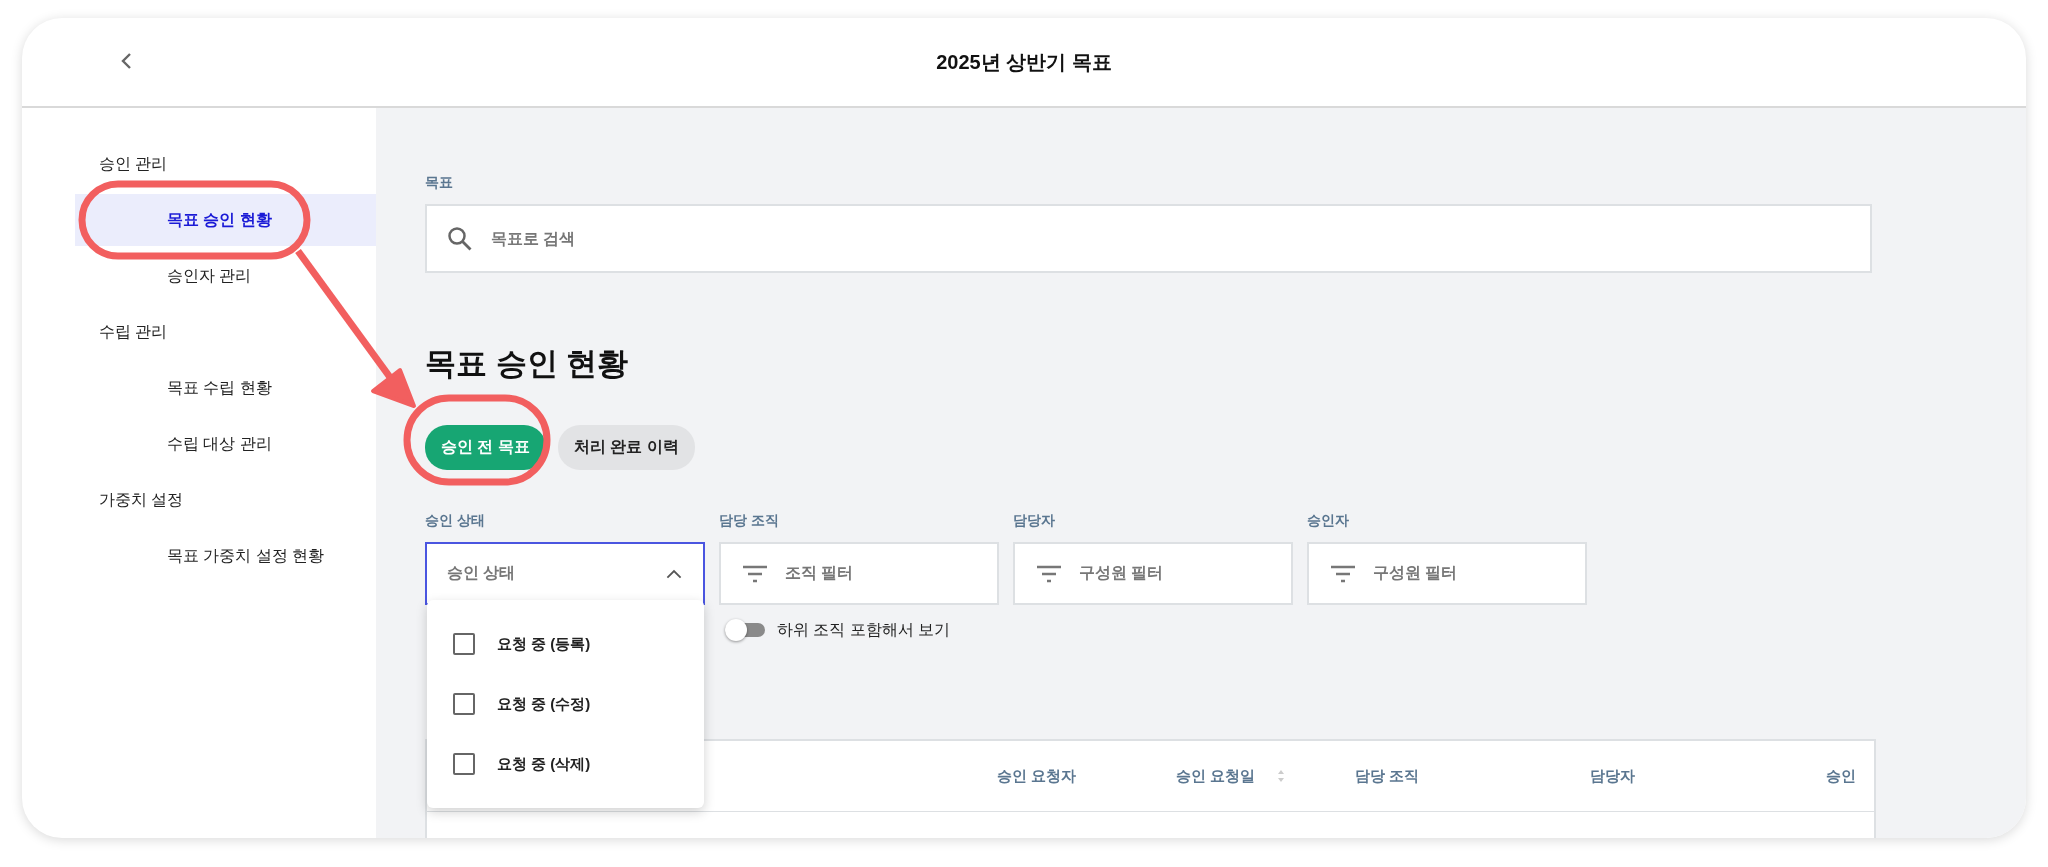 The width and height of the screenshot is (2048, 867). What do you see at coordinates (133, 332) in the screenshot?
I see `sidebar-group-label: 수립 관리` at bounding box center [133, 332].